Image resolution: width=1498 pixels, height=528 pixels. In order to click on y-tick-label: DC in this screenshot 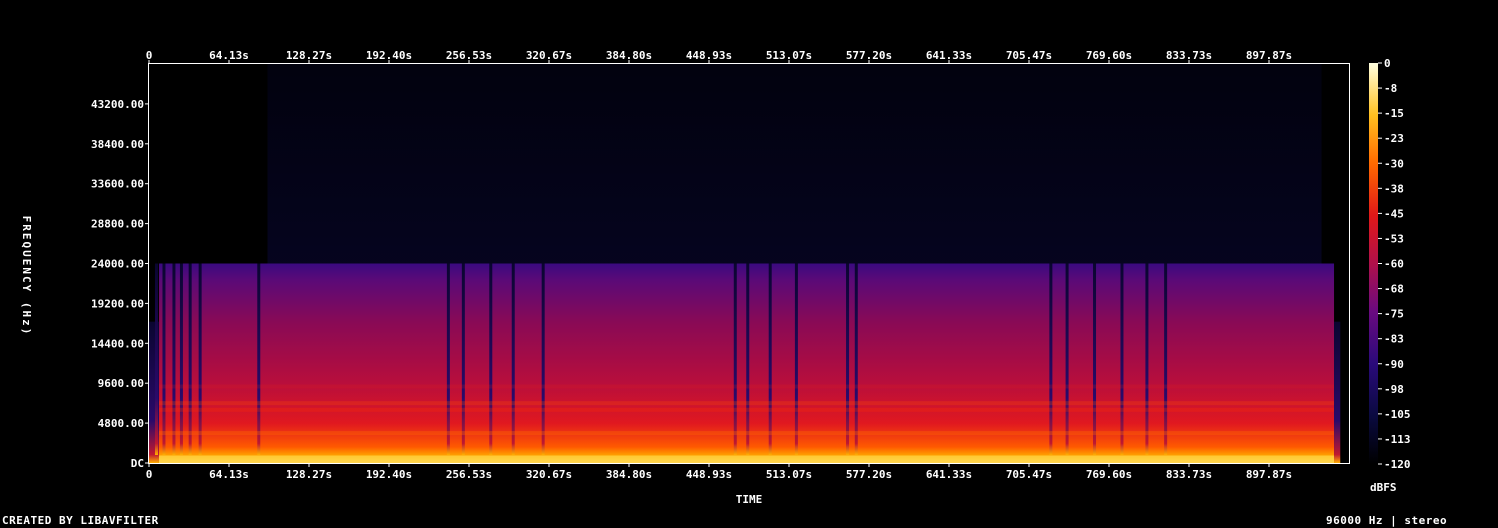, I will do `click(137, 463)`.